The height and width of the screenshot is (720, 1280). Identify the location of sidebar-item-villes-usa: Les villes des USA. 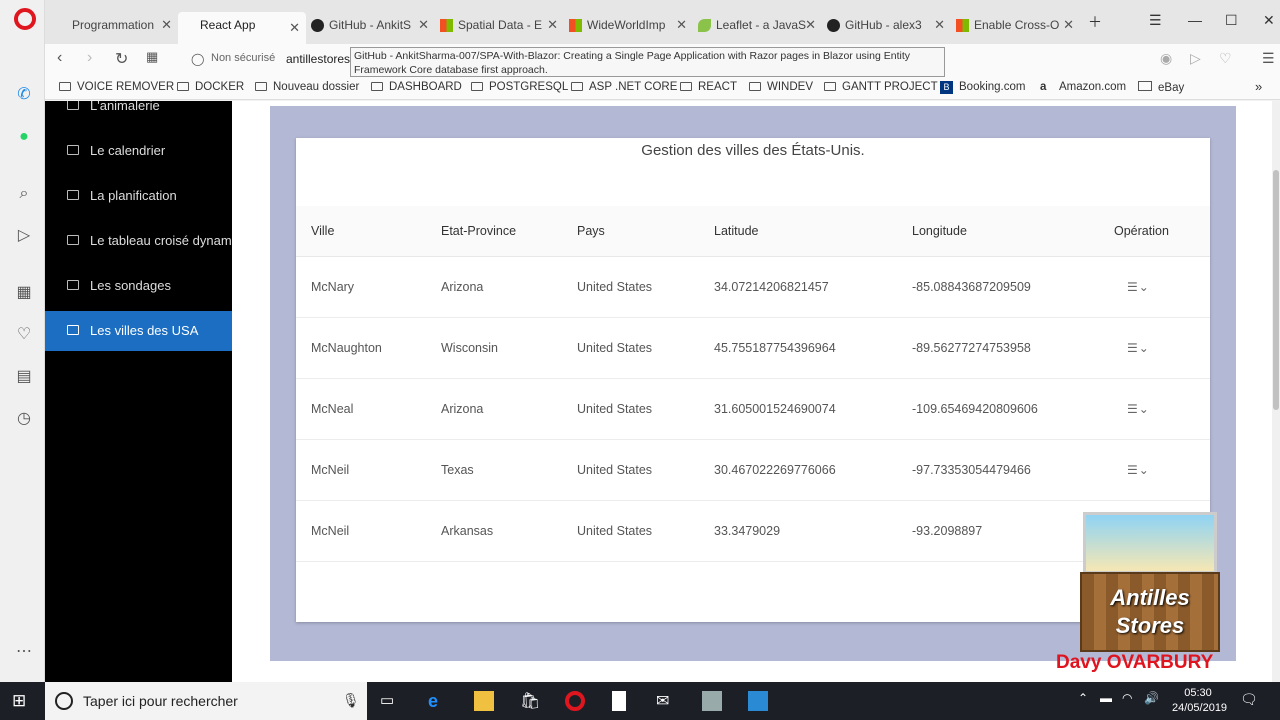
(138, 331).